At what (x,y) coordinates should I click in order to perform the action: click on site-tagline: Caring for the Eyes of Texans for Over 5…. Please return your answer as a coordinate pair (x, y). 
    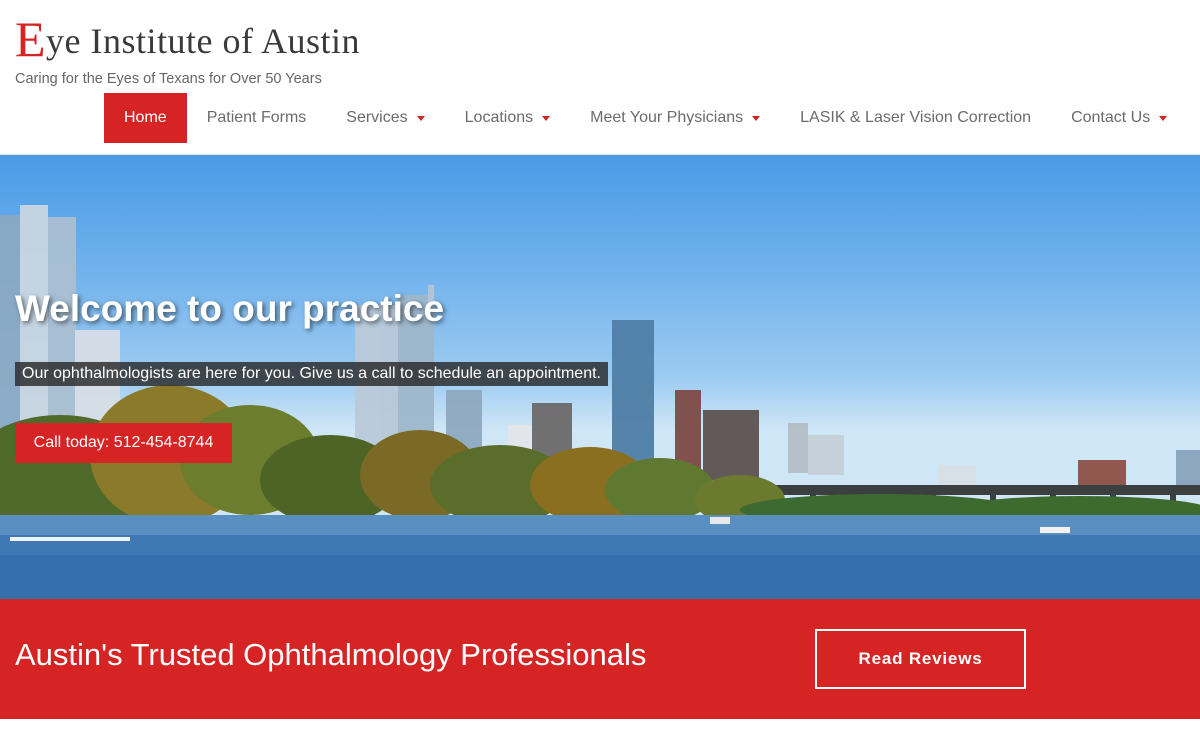
    Looking at the image, I should click on (168, 79).